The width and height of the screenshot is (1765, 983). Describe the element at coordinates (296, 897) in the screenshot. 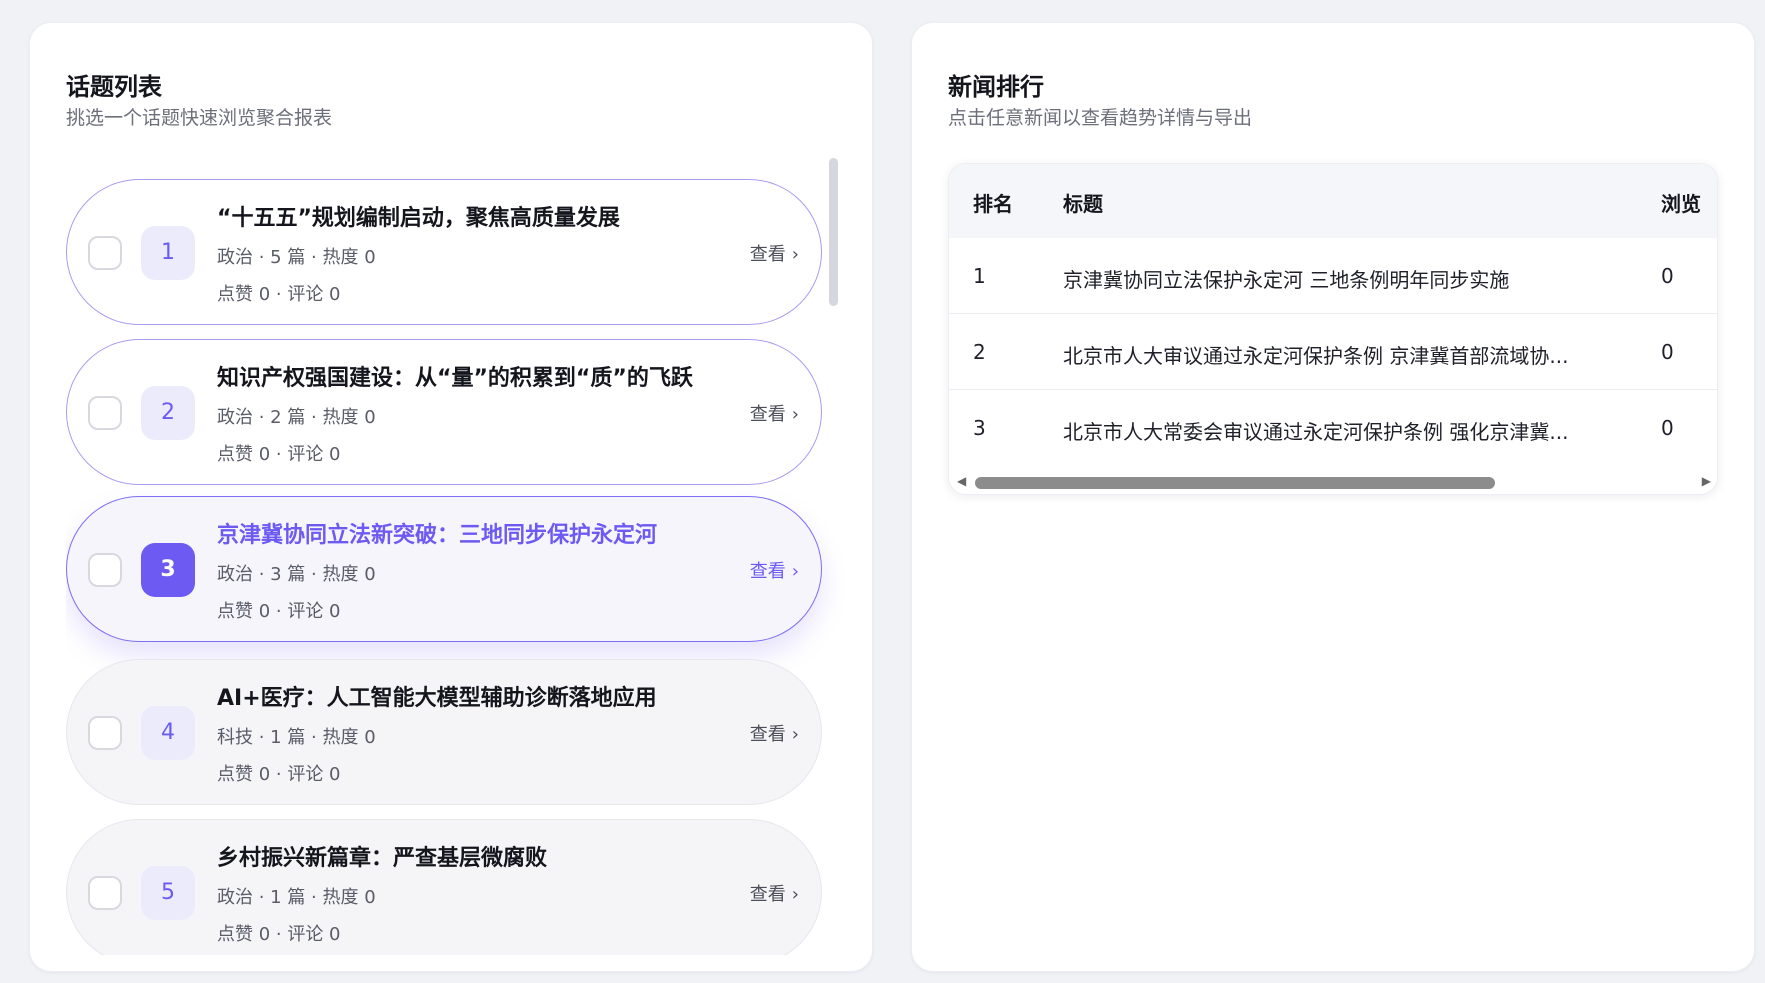

I see `topic-meta-category: 政治 · 1 篇 · 热度 0` at that location.